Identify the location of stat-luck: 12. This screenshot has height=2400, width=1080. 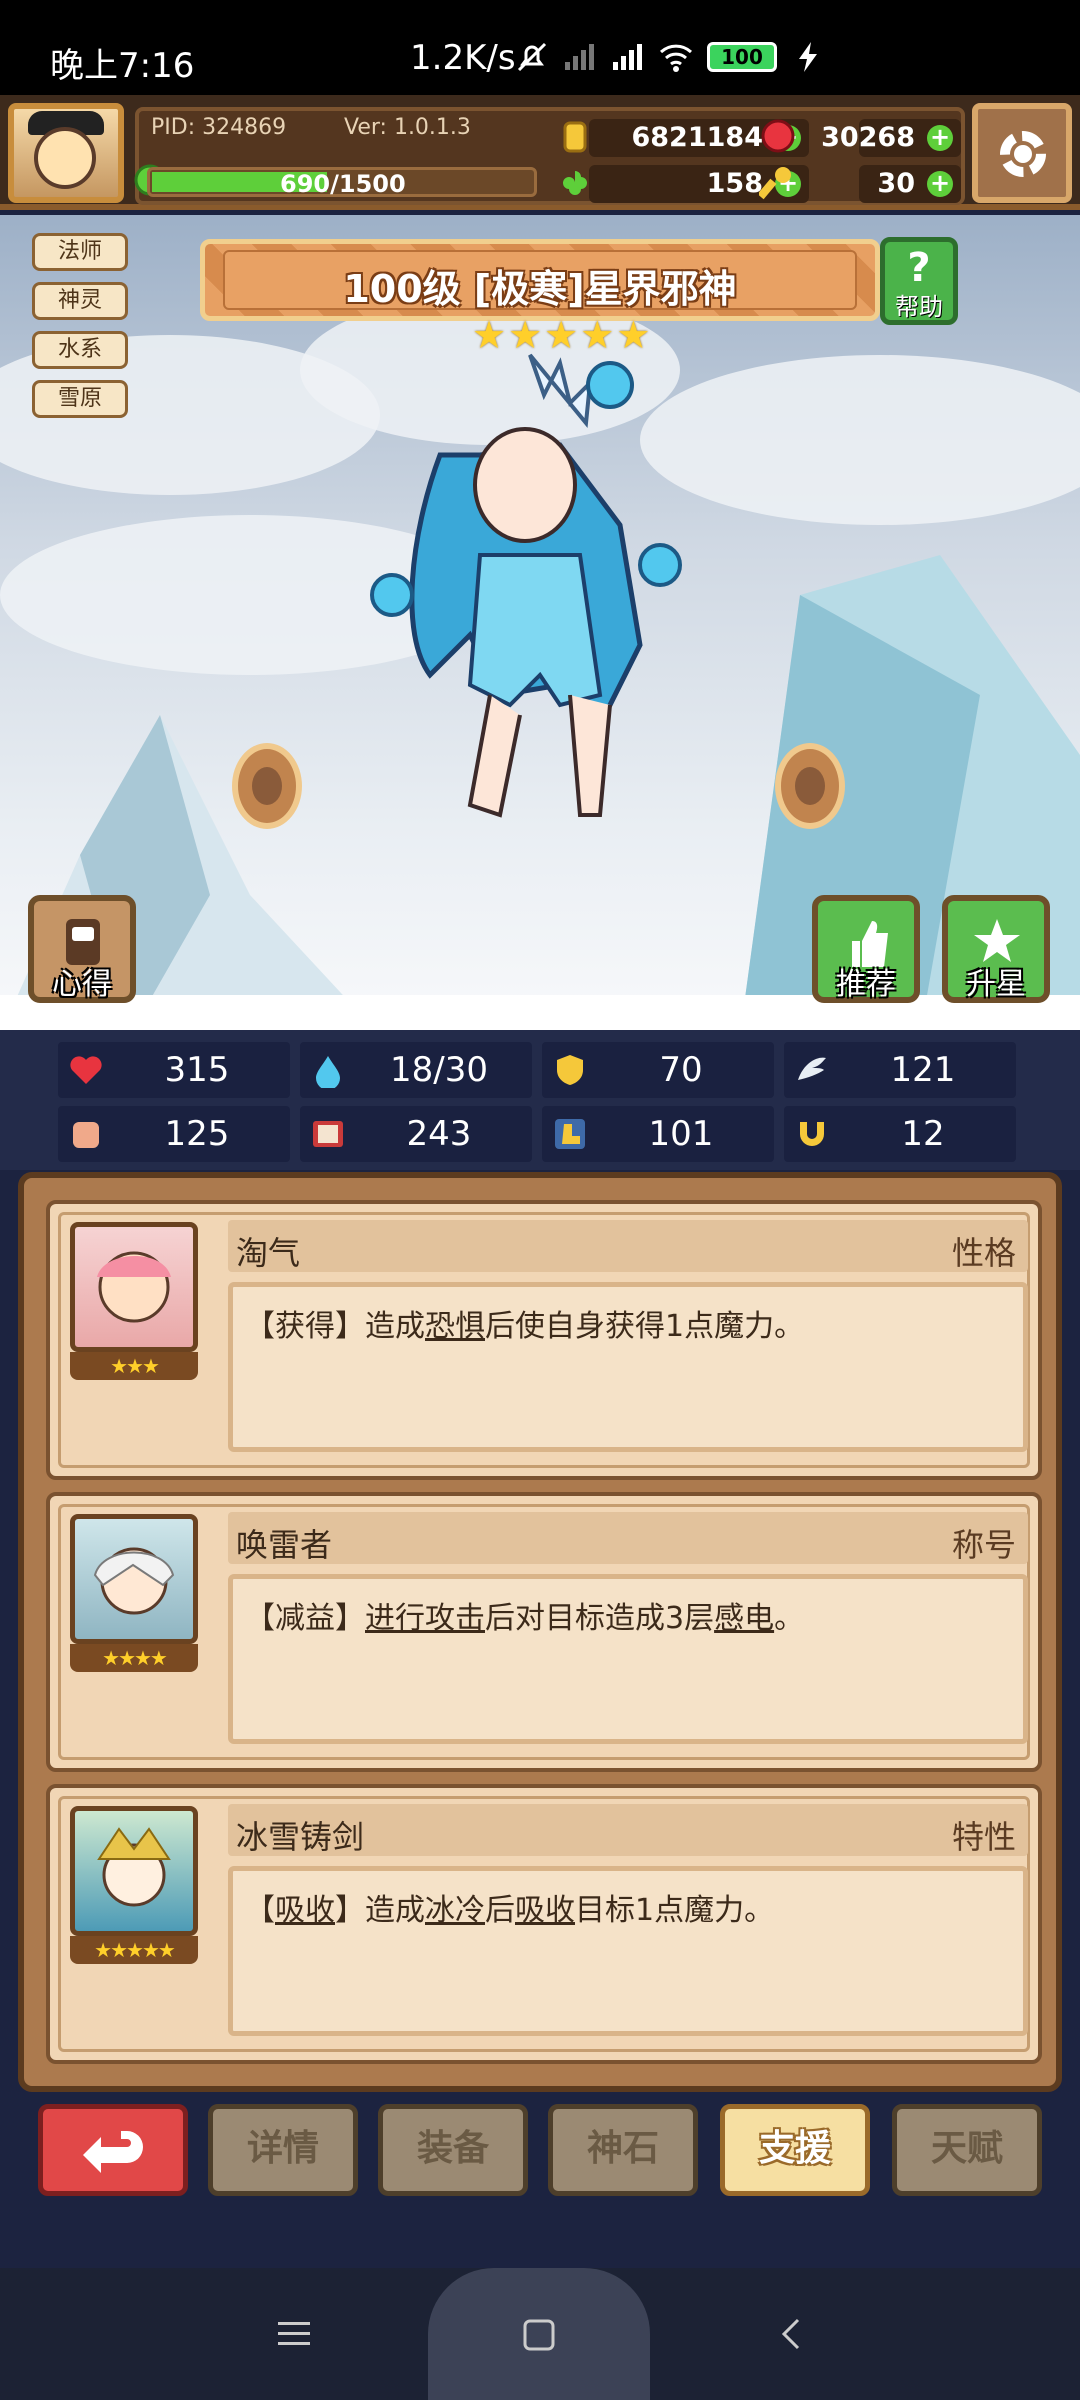
(900, 1134).